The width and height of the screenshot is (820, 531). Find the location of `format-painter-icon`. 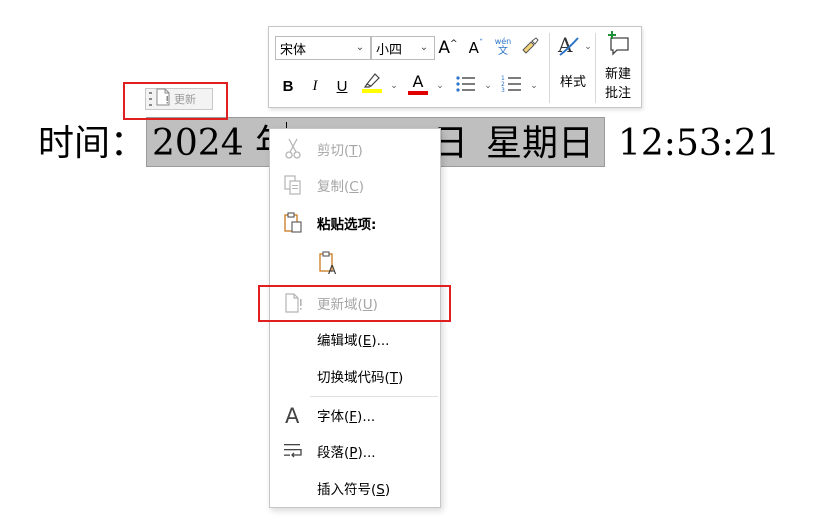

format-painter-icon is located at coordinates (530, 48).